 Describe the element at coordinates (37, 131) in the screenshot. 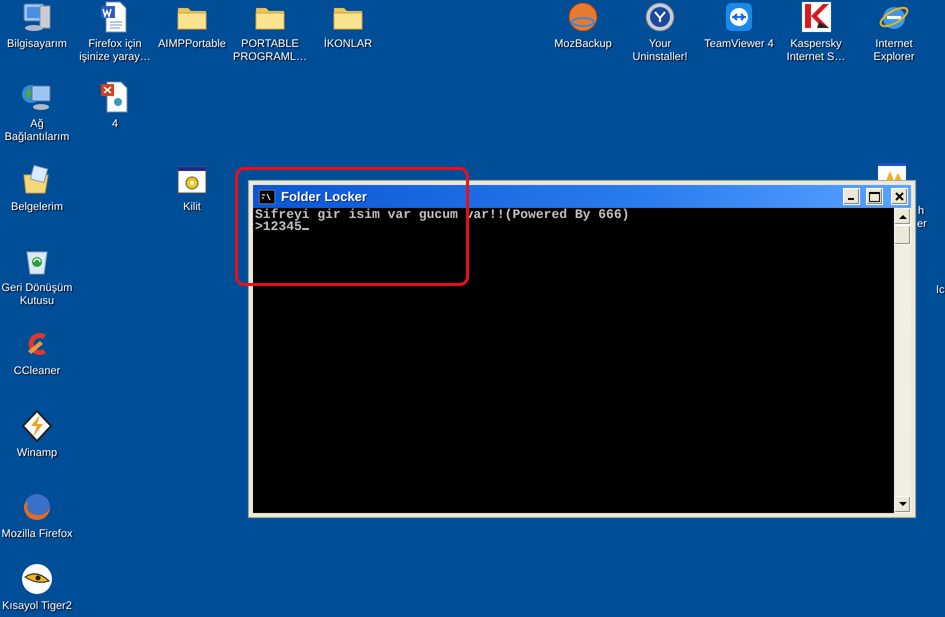

I see `desktop-icon-label: Ağ Bağlantılarım` at that location.